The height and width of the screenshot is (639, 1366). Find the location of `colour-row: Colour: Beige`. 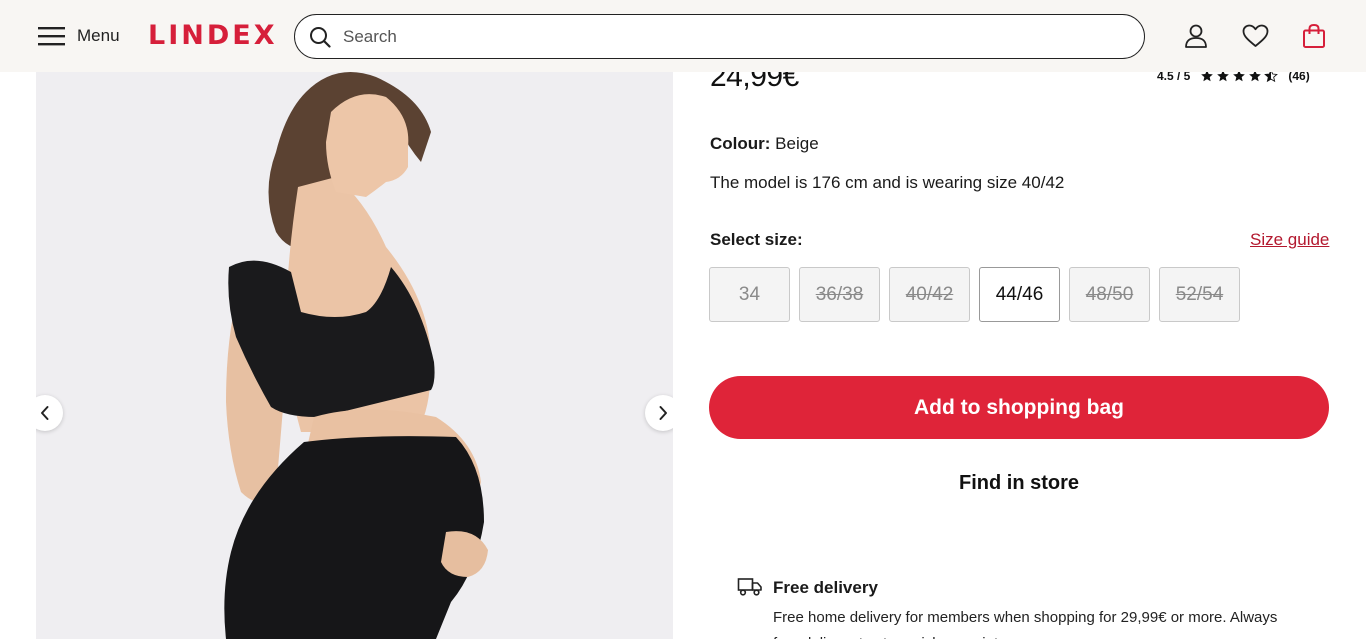

colour-row: Colour: Beige is located at coordinates (764, 144).